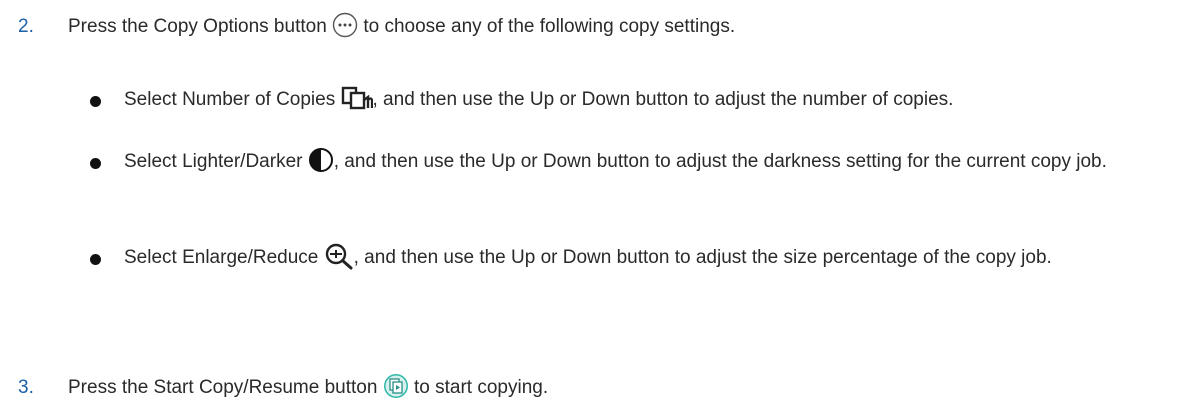 The height and width of the screenshot is (418, 1204). What do you see at coordinates (345, 25) in the screenshot?
I see `copy-options-icon` at bounding box center [345, 25].